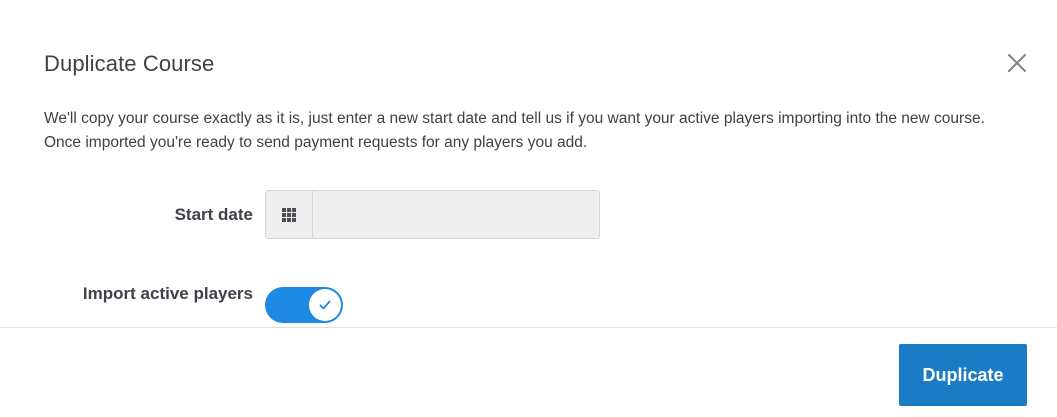 The height and width of the screenshot is (417, 1057). Describe the element at coordinates (129, 63) in the screenshot. I see `modal-title: Duplicate Course` at that location.